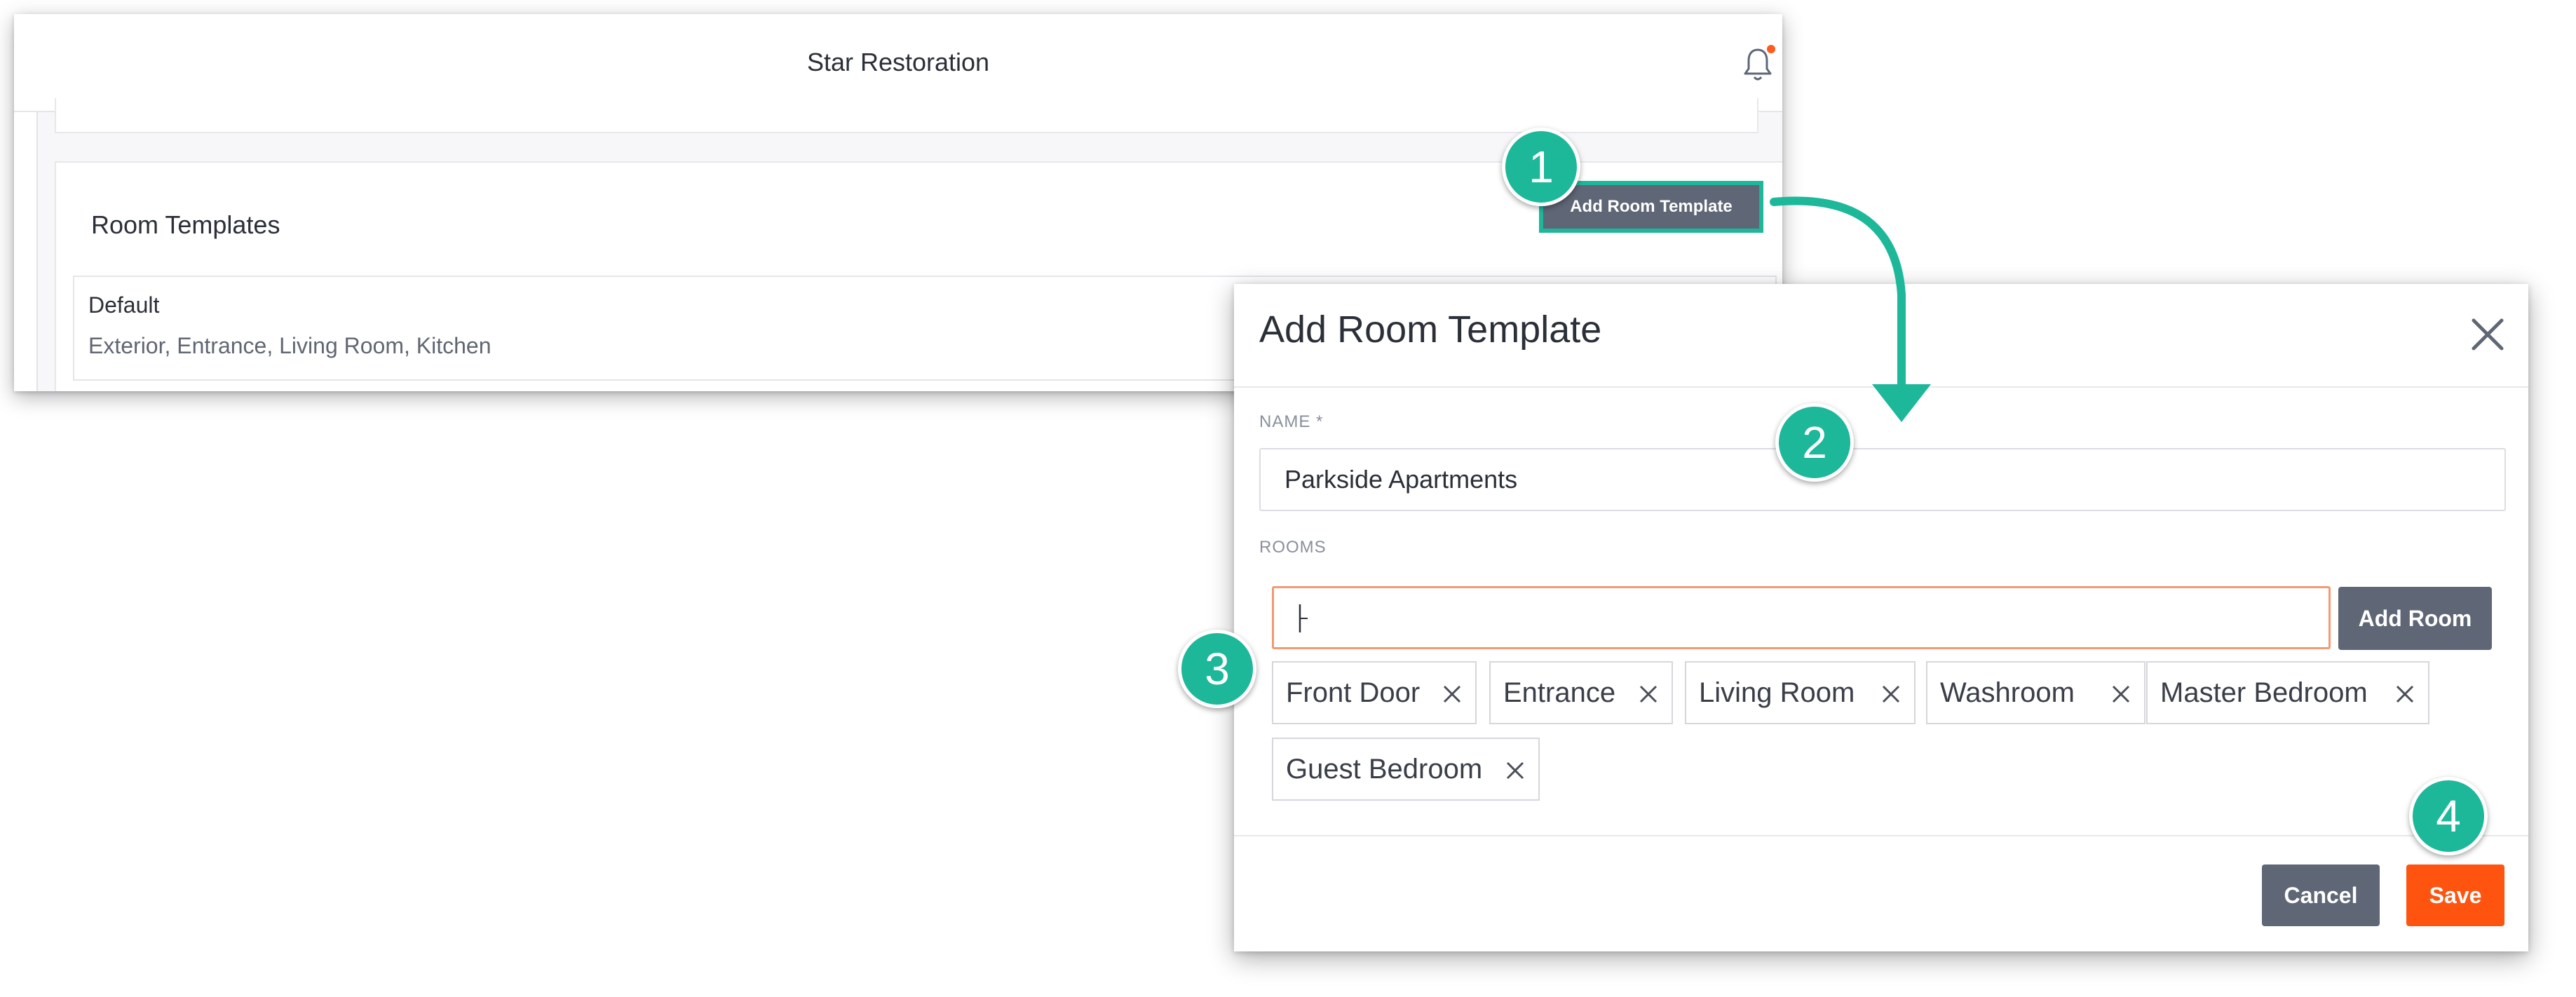 Image resolution: width=2576 pixels, height=997 pixels. Describe the element at coordinates (1303, 618) in the screenshot. I see `text-cursor-icon` at that location.